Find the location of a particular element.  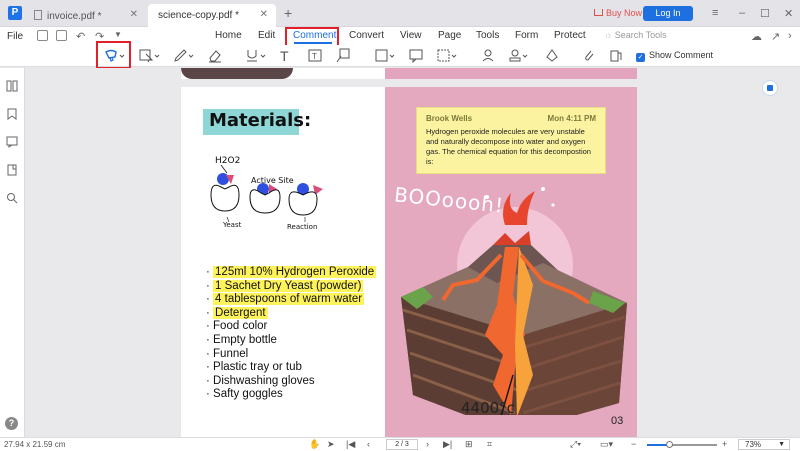

search-tools-placeholder: Search Tools is located at coordinates (640, 35).